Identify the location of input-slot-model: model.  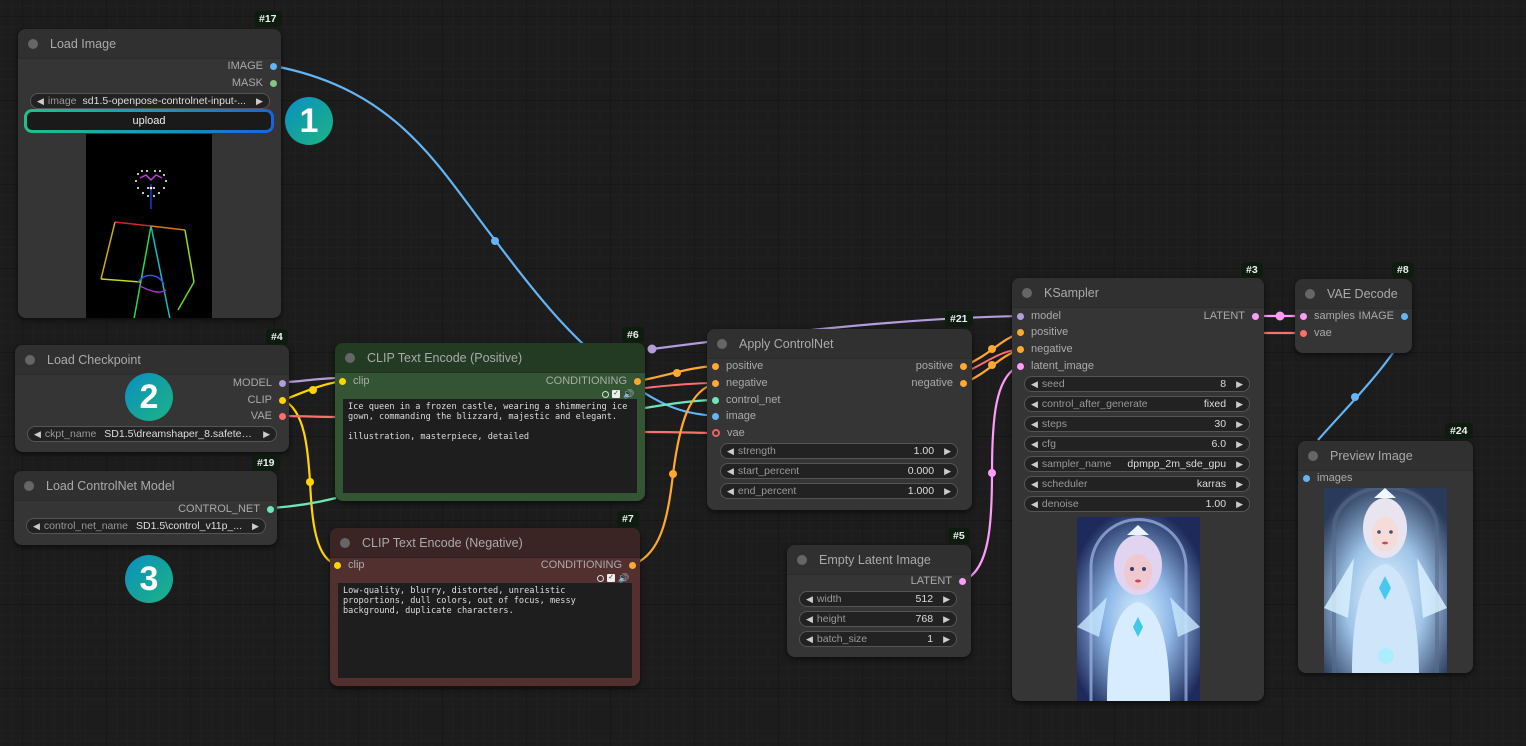
(1039, 316).